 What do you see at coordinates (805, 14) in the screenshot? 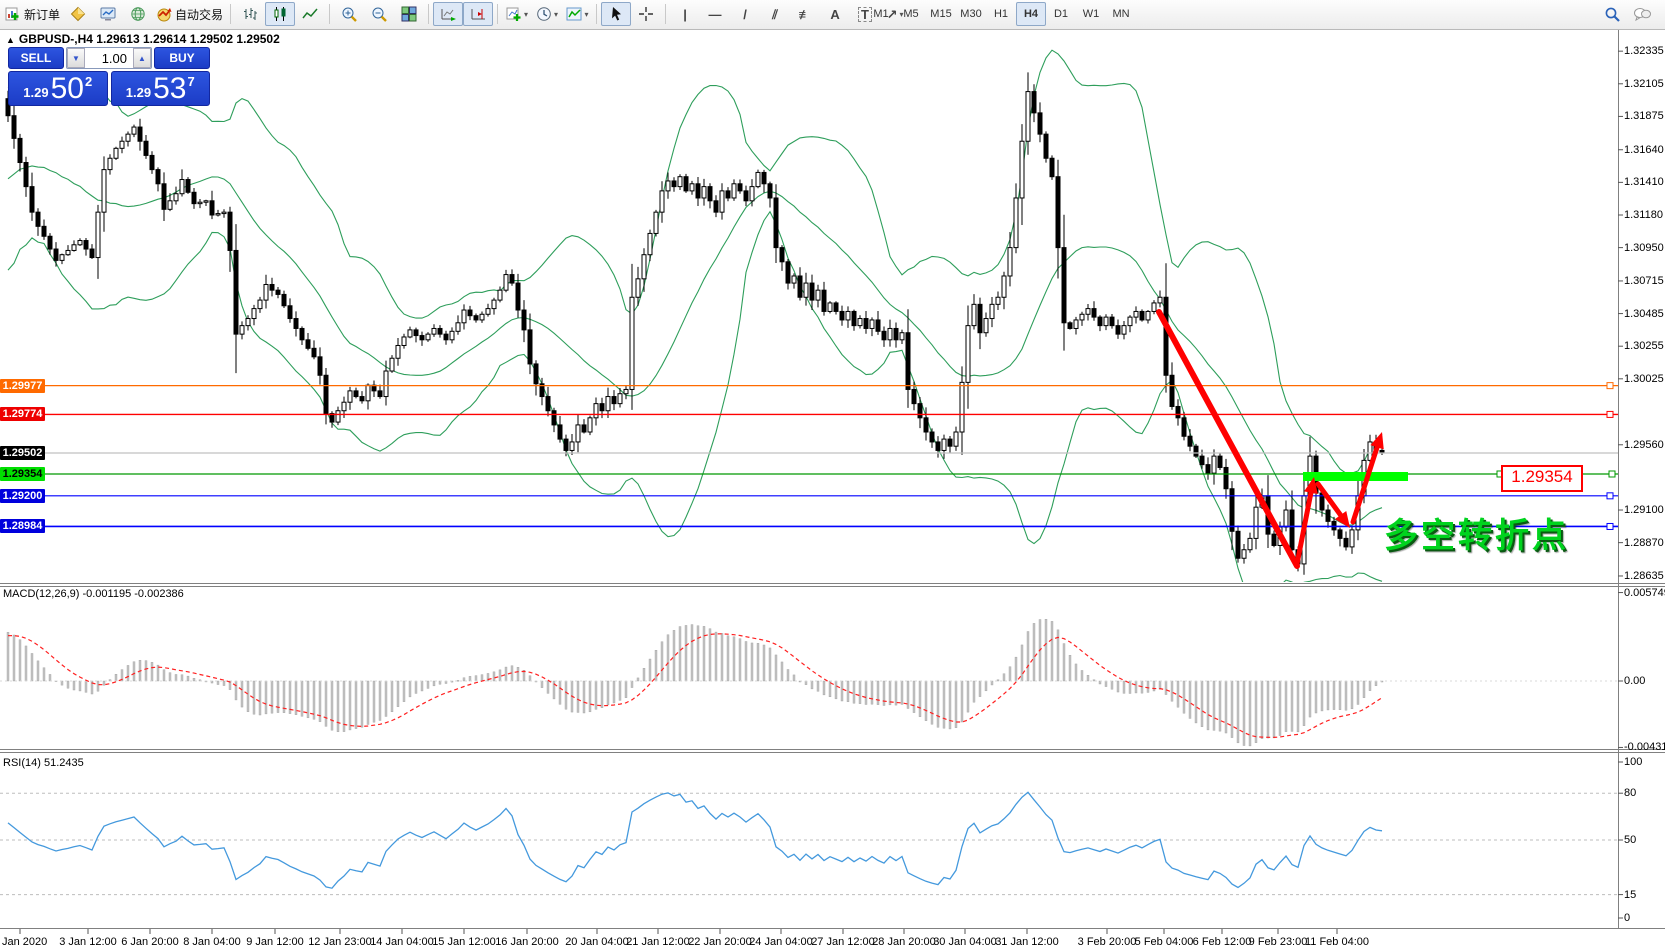
I see `fibonacci-tool: ≢` at bounding box center [805, 14].